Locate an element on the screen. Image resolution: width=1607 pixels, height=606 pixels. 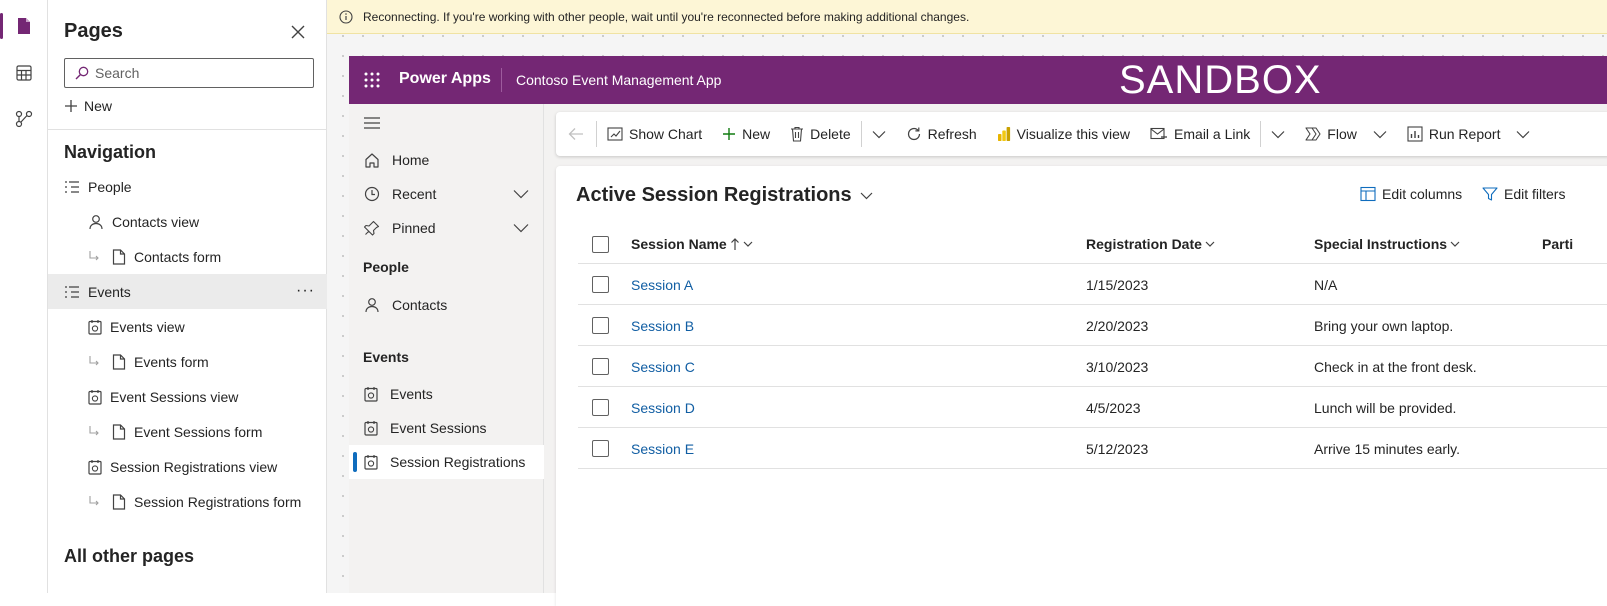
email-link-button: Email a Link is located at coordinates (1200, 134).